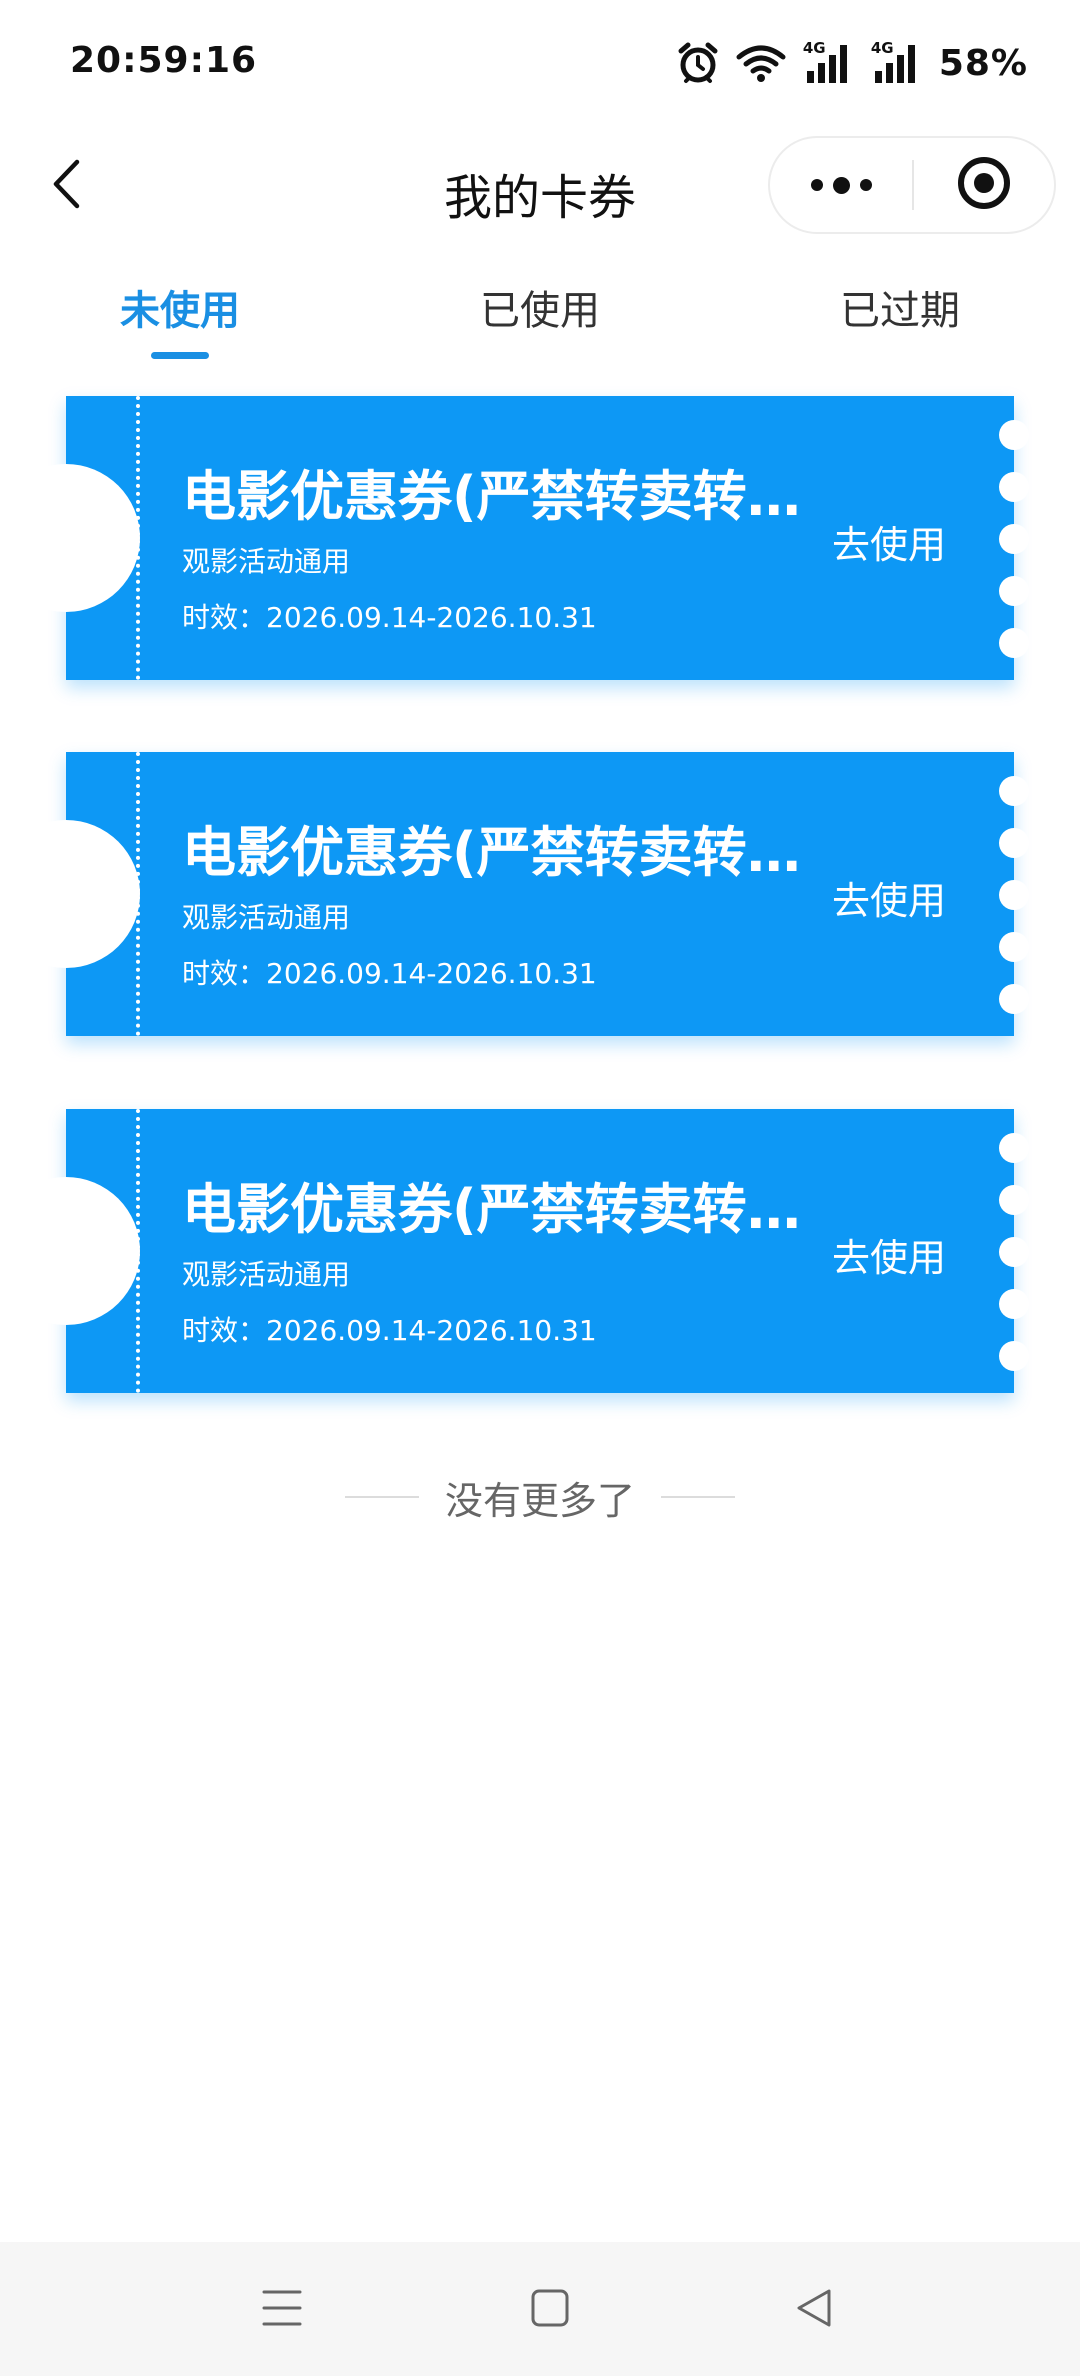 This screenshot has width=1080, height=2376. Describe the element at coordinates (900, 307) in the screenshot. I see `tab-expired: 已过期` at that location.